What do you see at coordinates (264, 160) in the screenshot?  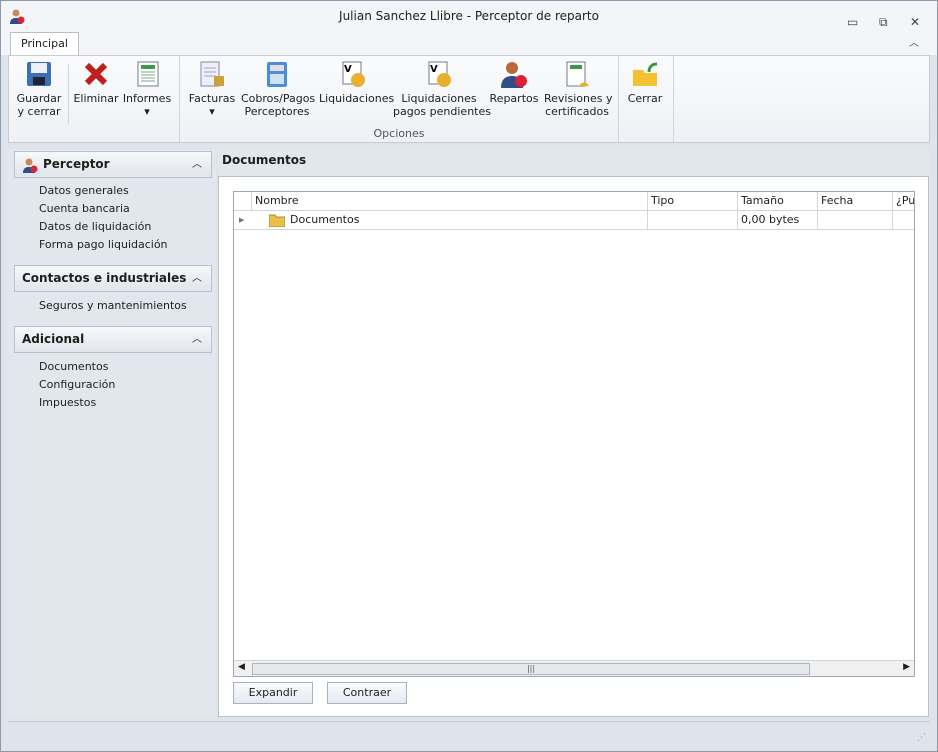 I see `page-title: Documentos` at bounding box center [264, 160].